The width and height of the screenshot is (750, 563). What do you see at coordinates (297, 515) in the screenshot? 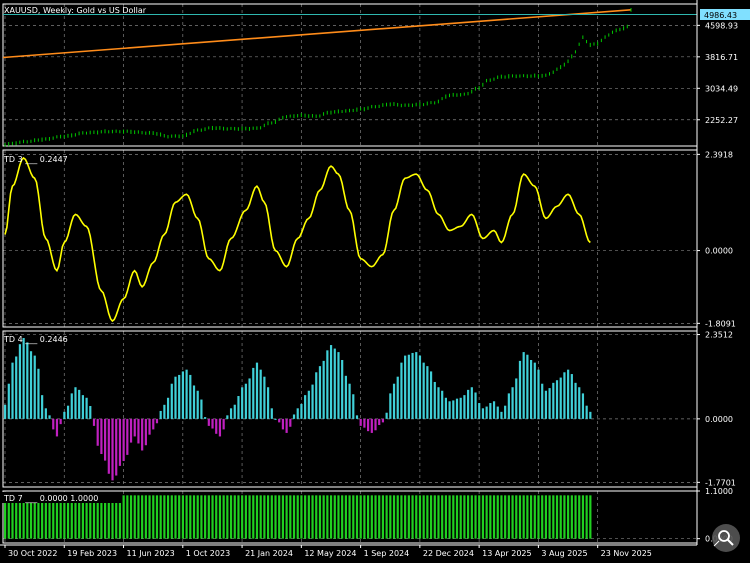
I see `td7-panel: TD 7 ___ 0.0000 1.0000` at bounding box center [297, 515].